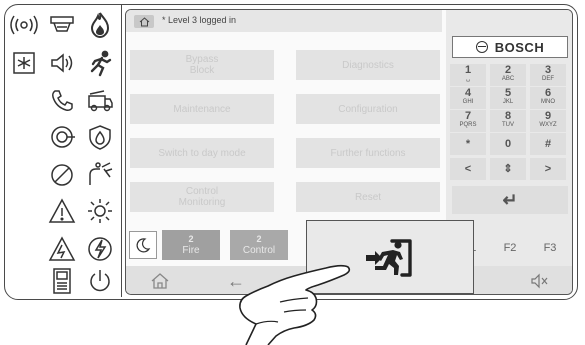 The image size is (585, 345). What do you see at coordinates (202, 153) in the screenshot?
I see `switch-day-mode-button: Switch to day mode` at bounding box center [202, 153].